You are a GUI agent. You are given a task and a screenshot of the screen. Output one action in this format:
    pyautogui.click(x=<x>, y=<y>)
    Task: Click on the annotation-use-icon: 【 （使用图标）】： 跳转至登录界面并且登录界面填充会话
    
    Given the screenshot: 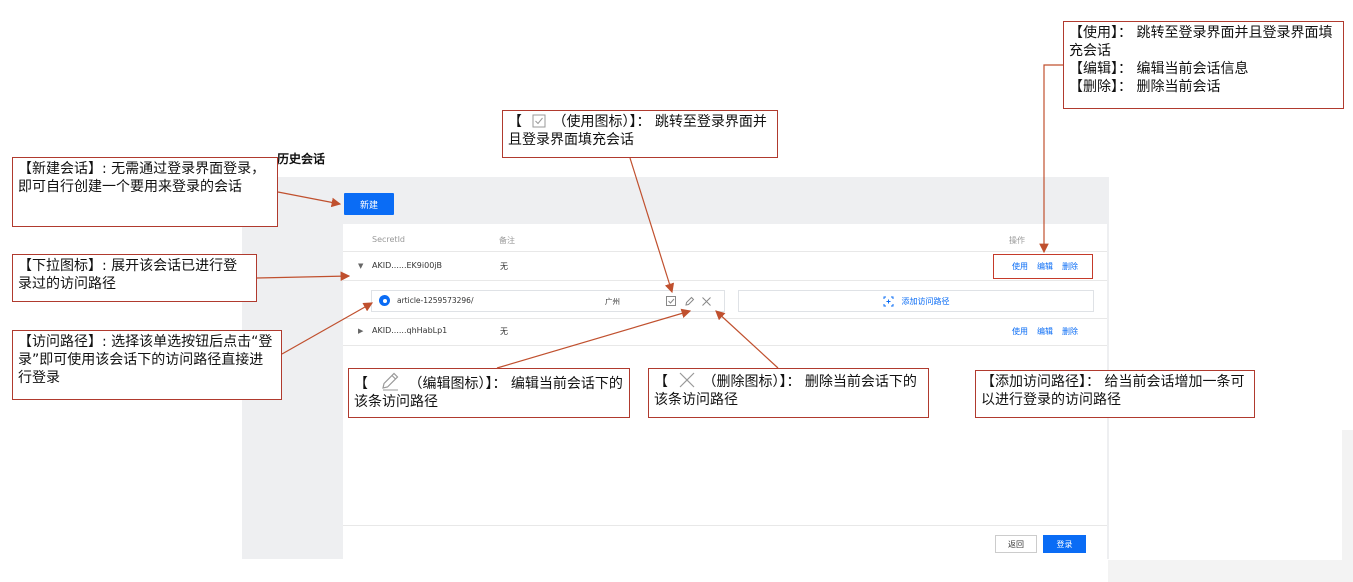 What is the action you would take?
    pyautogui.click(x=640, y=134)
    